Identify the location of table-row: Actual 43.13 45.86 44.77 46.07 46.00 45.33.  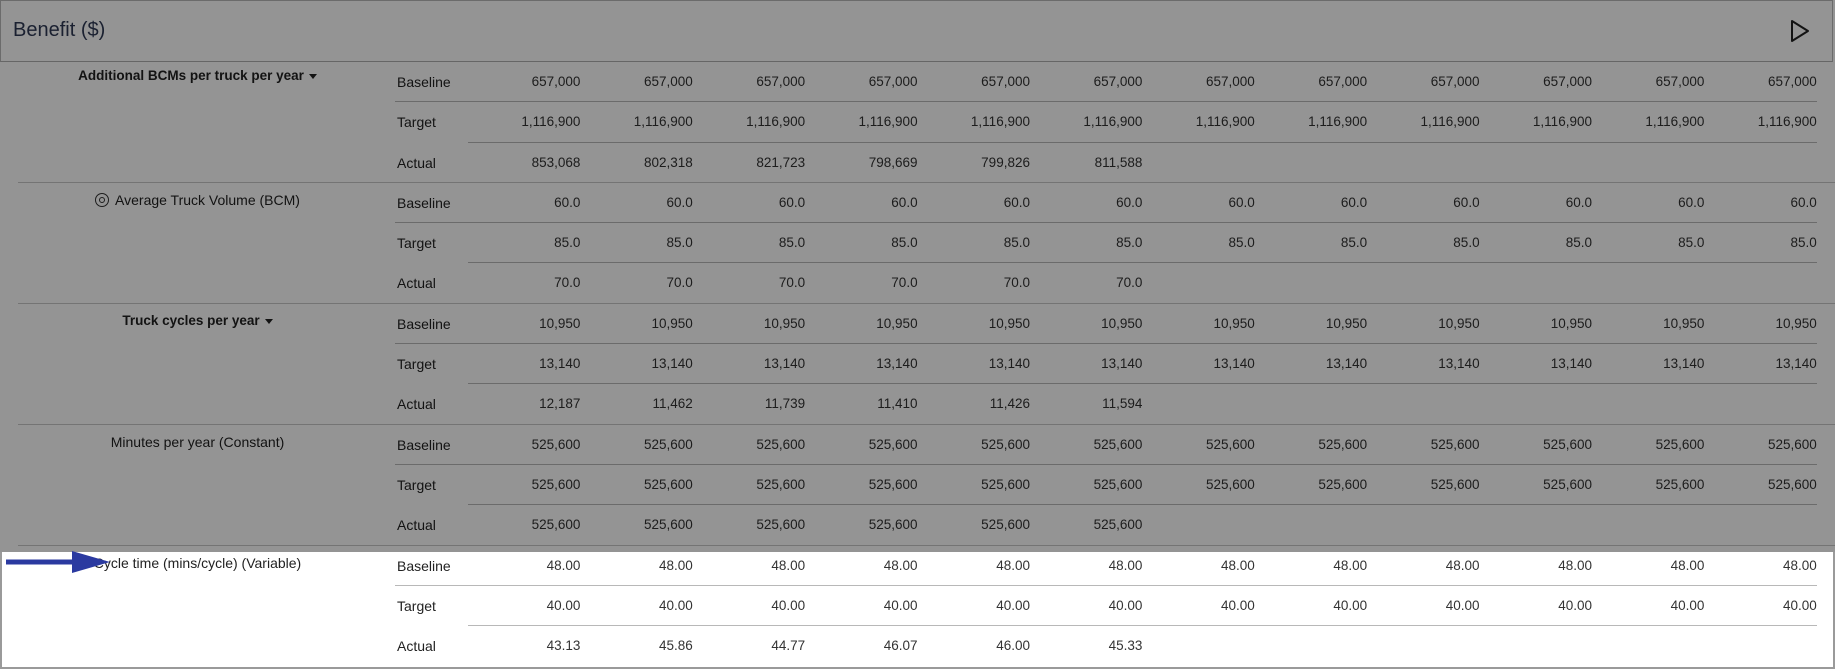
(917, 646).